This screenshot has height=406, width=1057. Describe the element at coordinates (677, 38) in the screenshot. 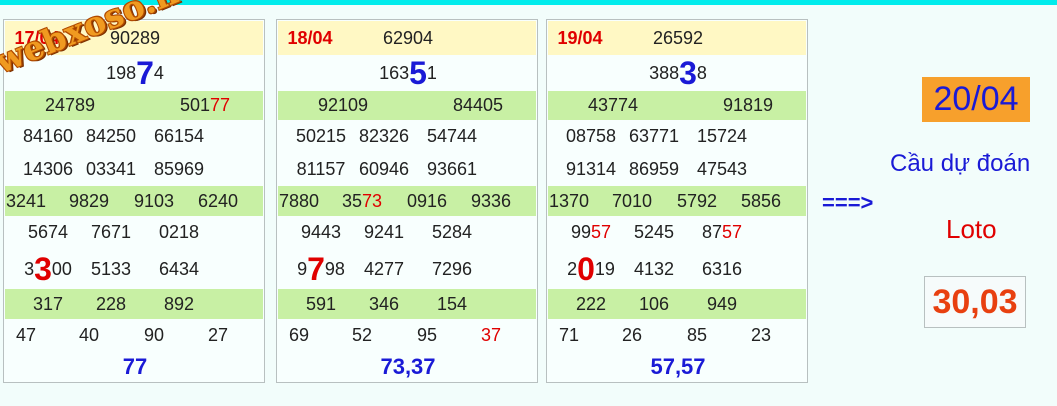

I see `prize-row: 19/04 26592` at that location.